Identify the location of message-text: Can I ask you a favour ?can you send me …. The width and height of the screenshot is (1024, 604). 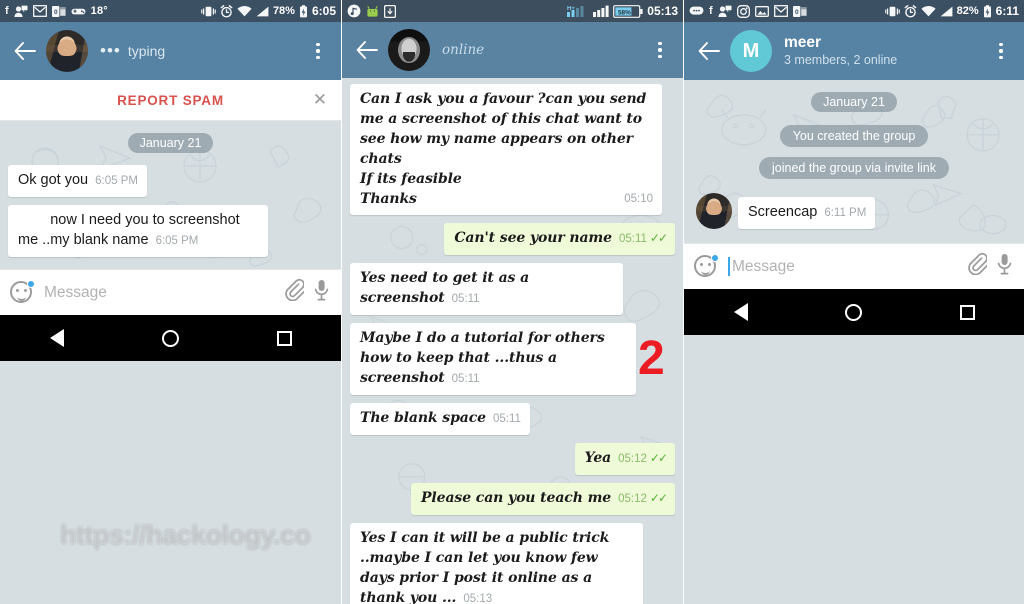
(503, 149).